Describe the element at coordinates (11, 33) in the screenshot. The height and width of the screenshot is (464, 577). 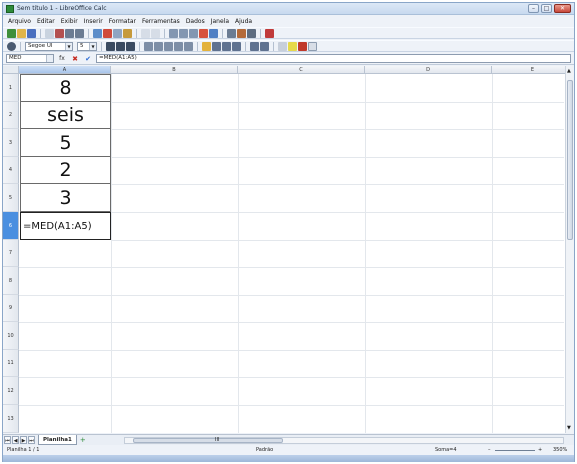
I see `new-document-icon` at that location.